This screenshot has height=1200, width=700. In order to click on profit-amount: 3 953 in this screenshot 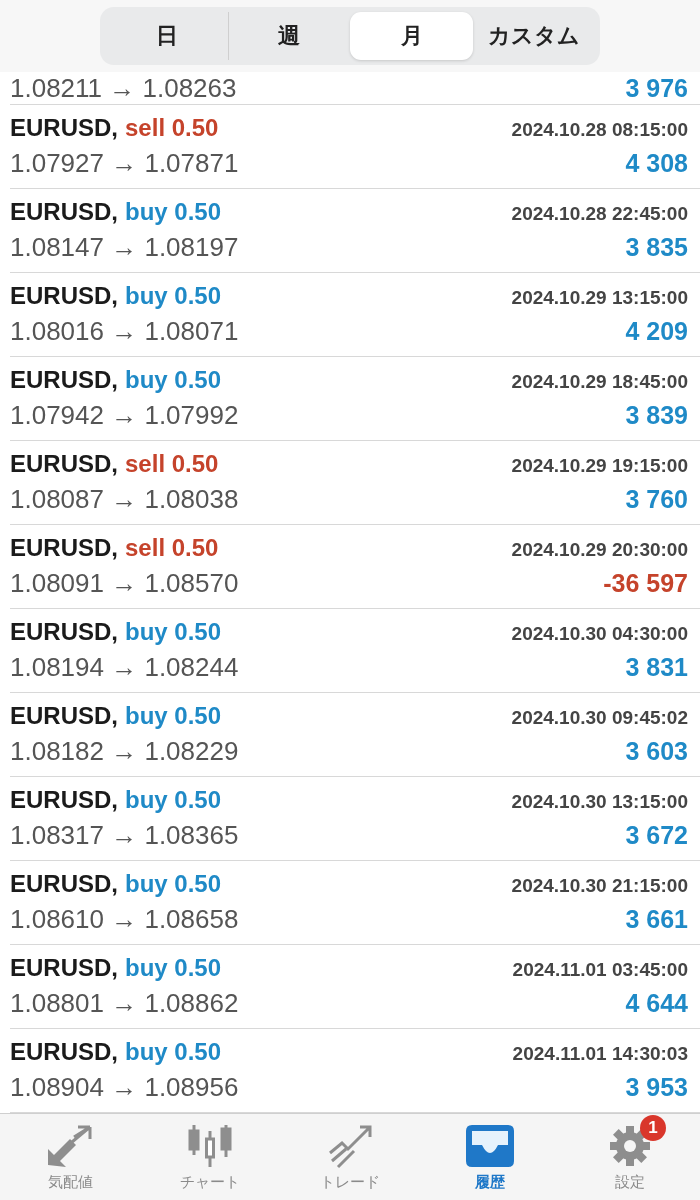, I will do `click(656, 1087)`.